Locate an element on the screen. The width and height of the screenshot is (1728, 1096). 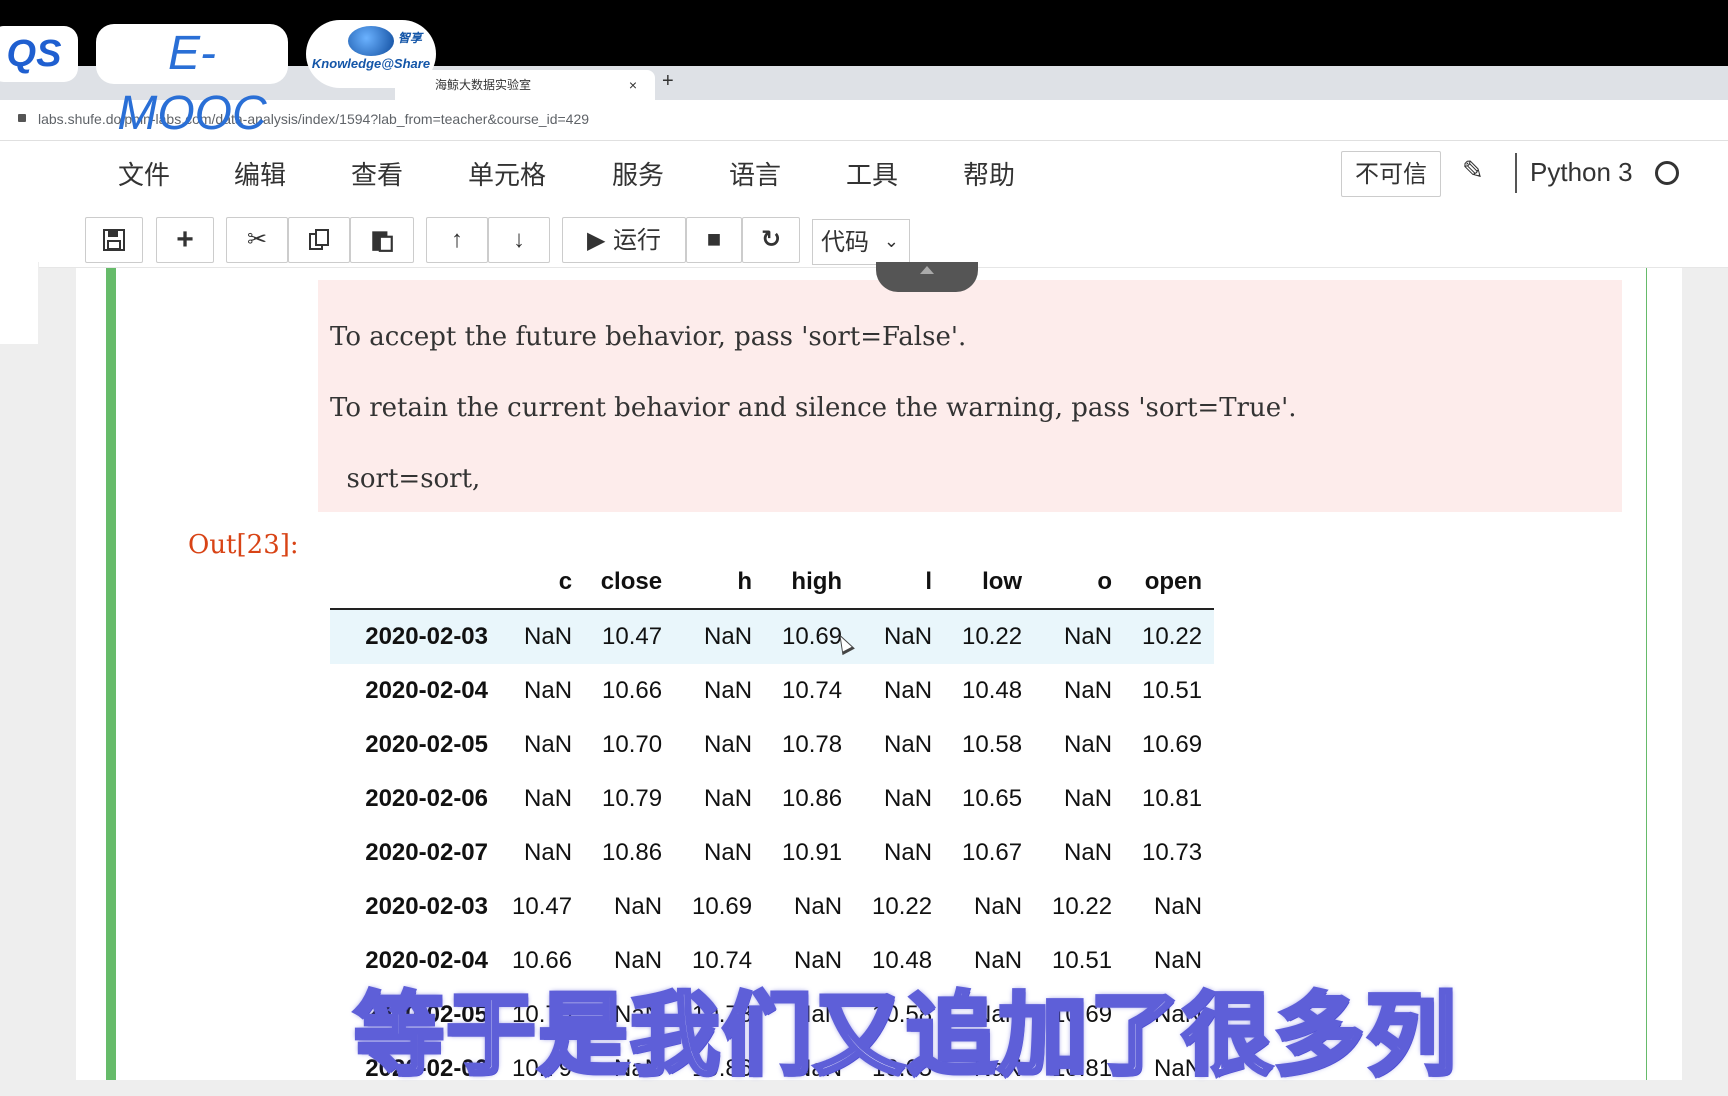
menu-tools: 工具 is located at coordinates (872, 173).